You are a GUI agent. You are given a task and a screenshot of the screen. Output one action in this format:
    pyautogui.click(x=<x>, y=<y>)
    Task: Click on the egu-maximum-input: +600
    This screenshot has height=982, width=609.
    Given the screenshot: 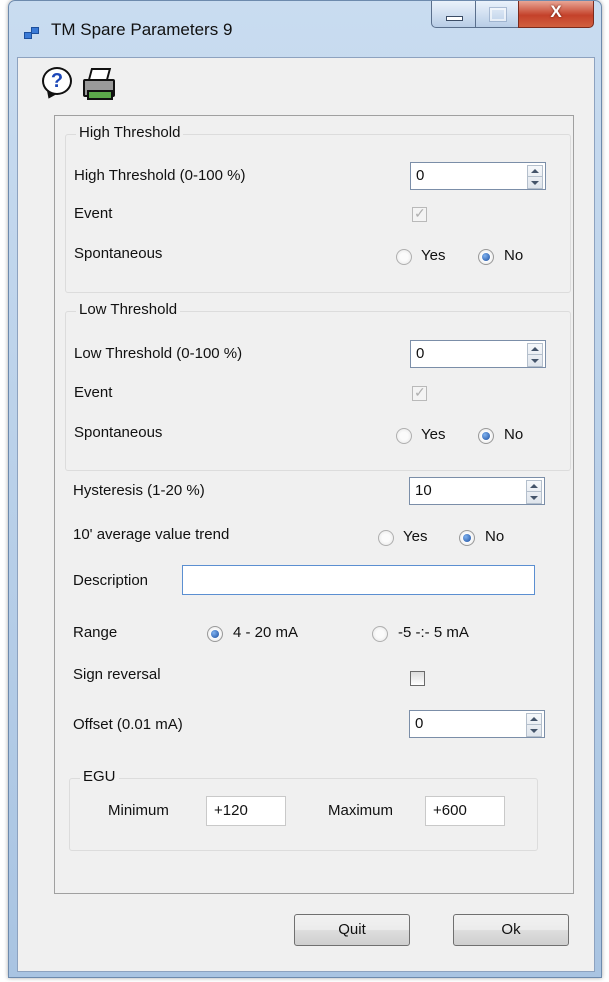 What is the action you would take?
    pyautogui.click(x=465, y=811)
    